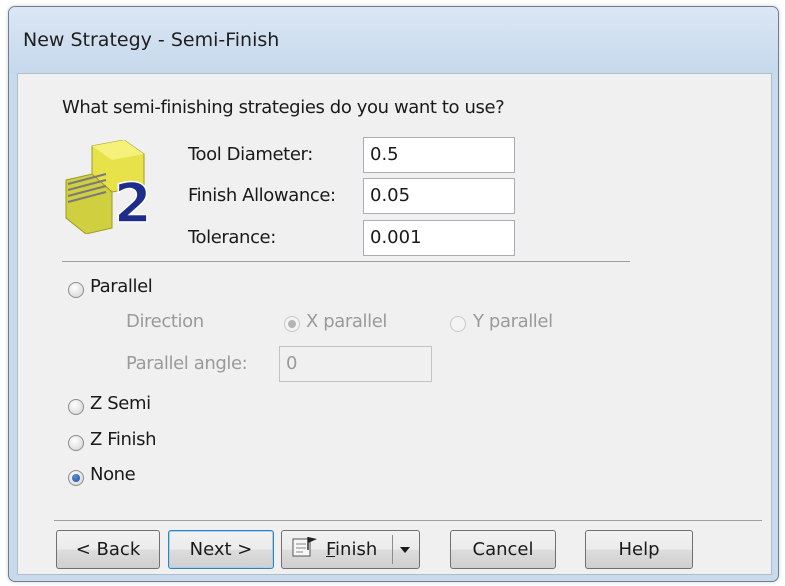  I want to click on finish-split-button: Finish, so click(350, 549).